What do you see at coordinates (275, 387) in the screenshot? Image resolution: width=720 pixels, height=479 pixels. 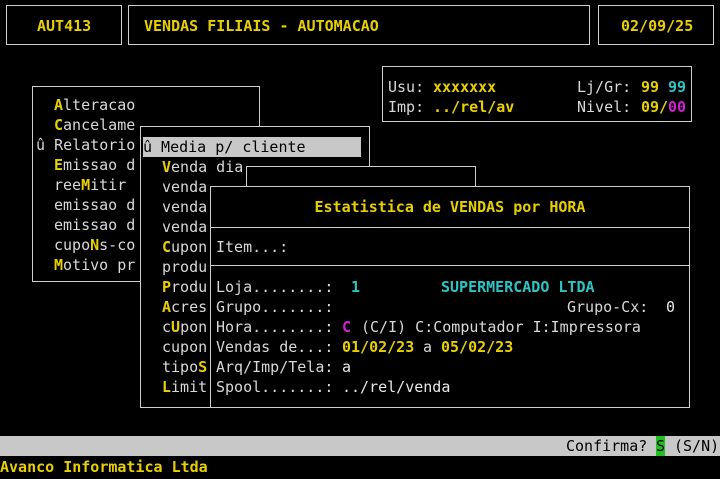 I see `spool-label: Spool.......:` at bounding box center [275, 387].